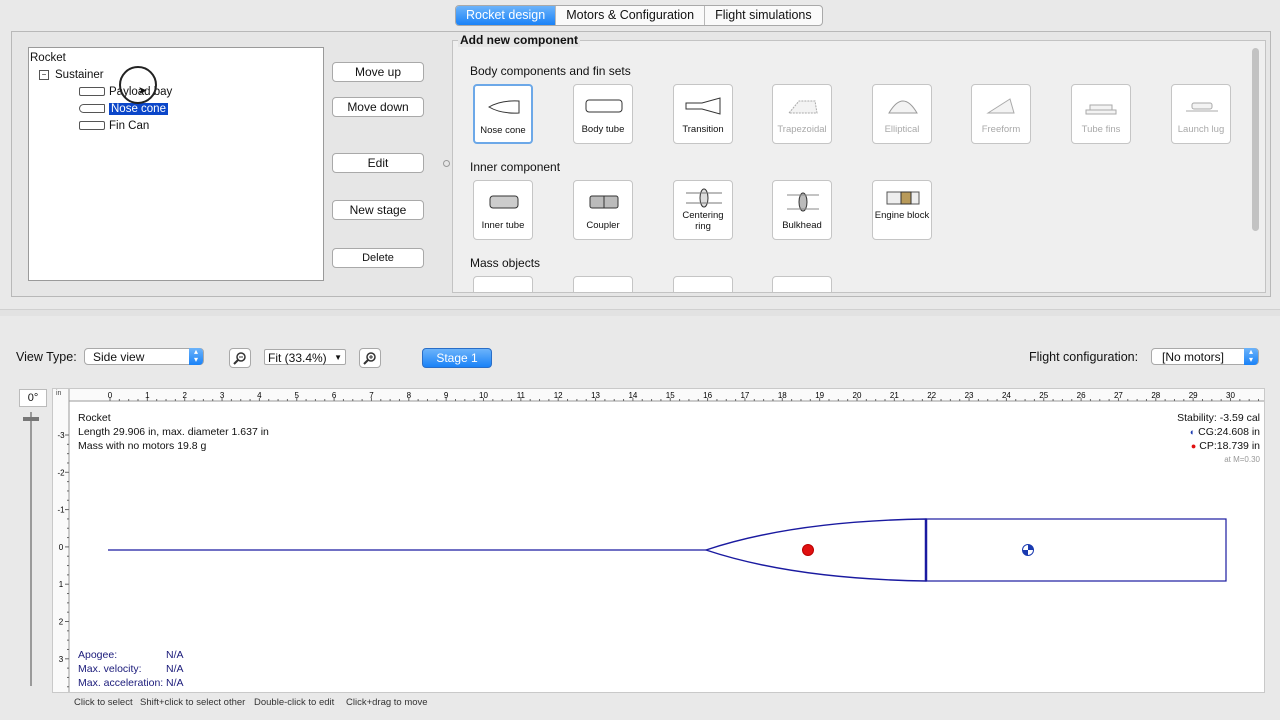 The image size is (1280, 720). Describe the element at coordinates (1251, 356) in the screenshot. I see `select-arrows-icon: ▴ ▾` at that location.